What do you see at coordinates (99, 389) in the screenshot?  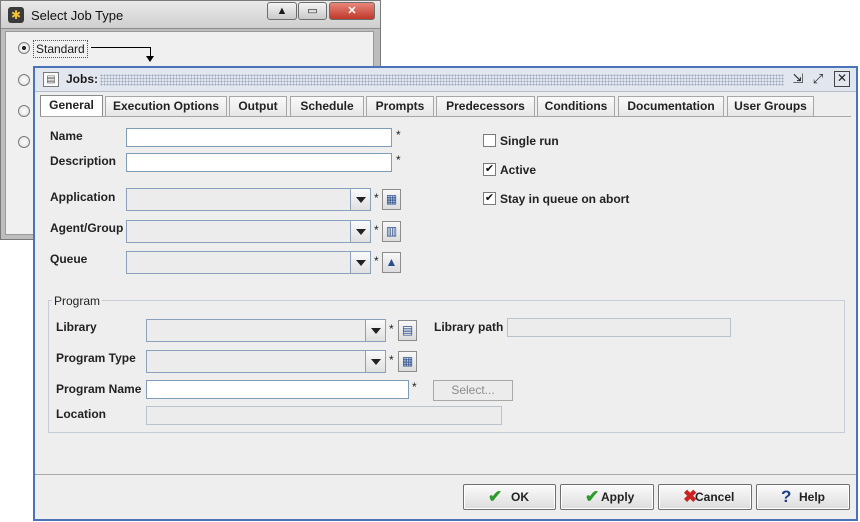 I see `program-name-label: Program Name` at bounding box center [99, 389].